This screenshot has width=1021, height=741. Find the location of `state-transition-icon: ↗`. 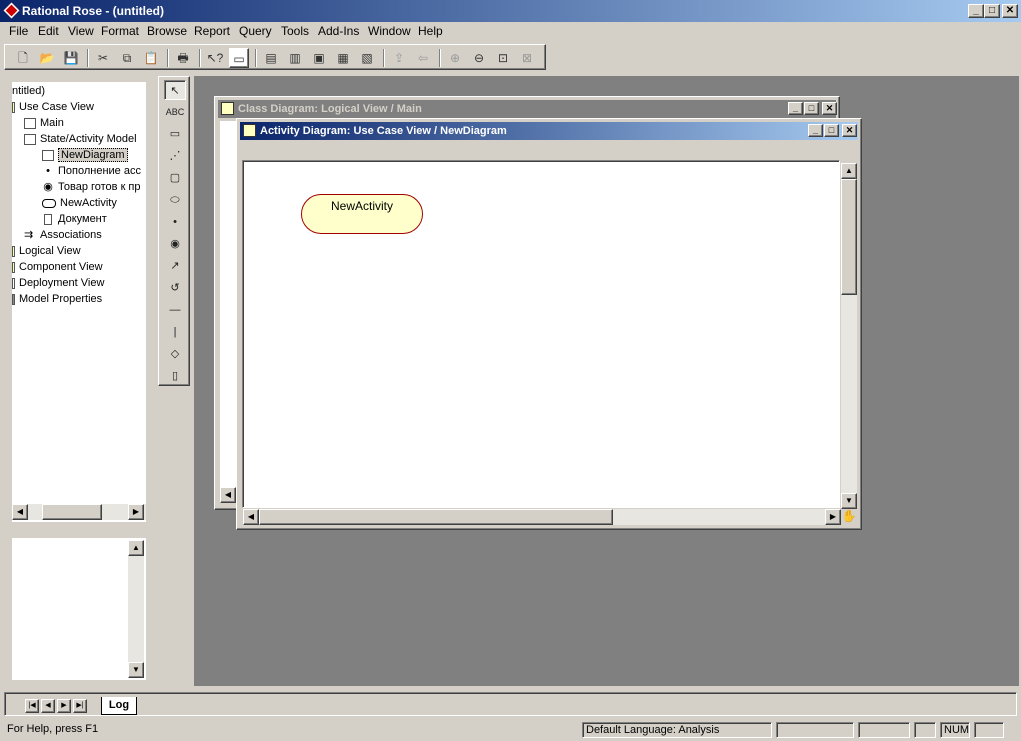

state-transition-icon: ↗ is located at coordinates (175, 266).